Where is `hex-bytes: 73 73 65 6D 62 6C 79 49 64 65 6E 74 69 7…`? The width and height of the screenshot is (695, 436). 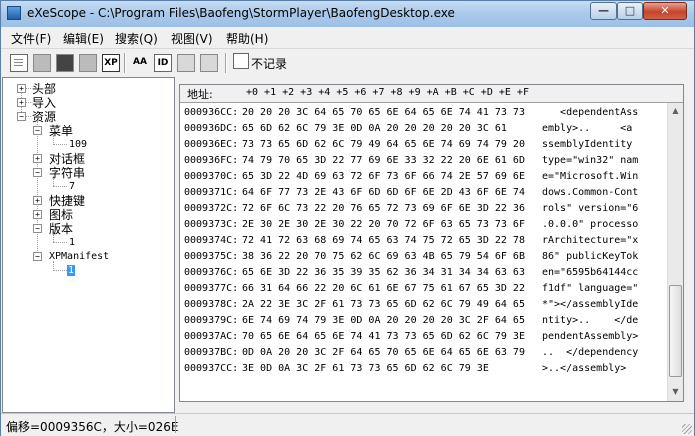
hex-bytes: 73 73 65 6D 62 6C 79 49 64 65 6E 74 69 7… is located at coordinates (383, 144).